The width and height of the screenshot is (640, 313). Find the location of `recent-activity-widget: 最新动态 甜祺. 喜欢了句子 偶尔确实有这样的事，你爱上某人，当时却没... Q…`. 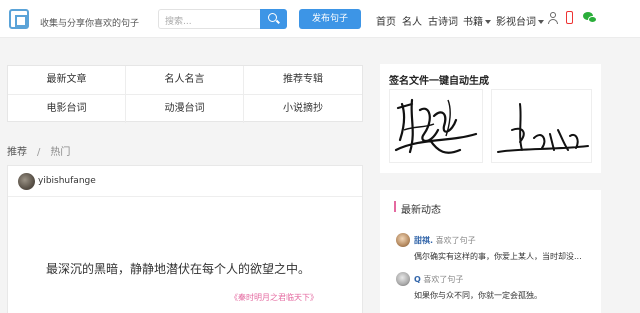

recent-activity-widget: 最新动态 甜祺. 喜欢了句子 偶尔确实有这样的事，你爱上某人，当时却没... Q… is located at coordinates (490, 251).